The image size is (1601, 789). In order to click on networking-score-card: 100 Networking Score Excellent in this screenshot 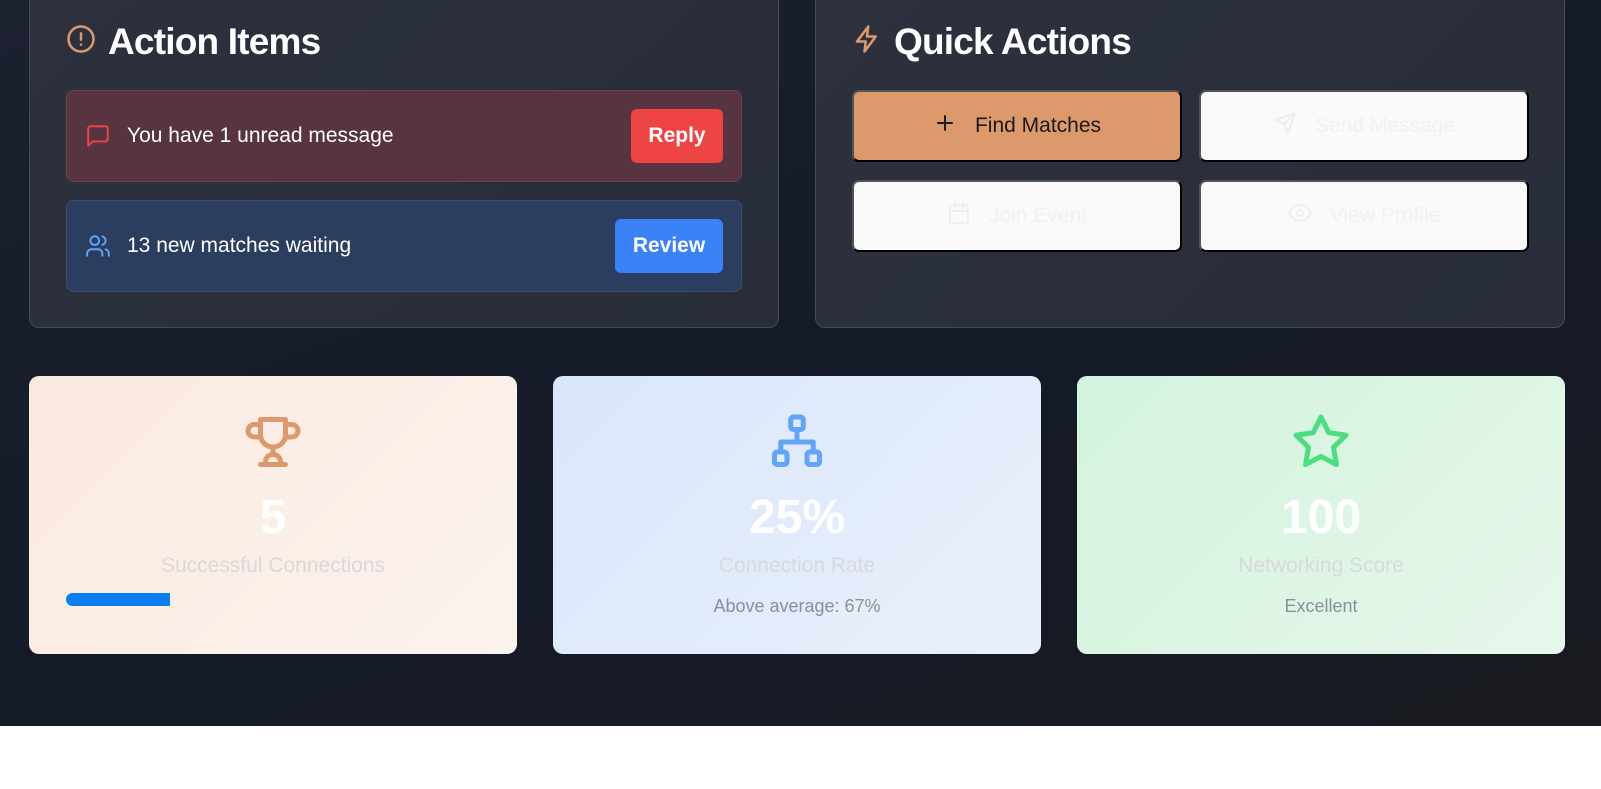, I will do `click(1321, 515)`.